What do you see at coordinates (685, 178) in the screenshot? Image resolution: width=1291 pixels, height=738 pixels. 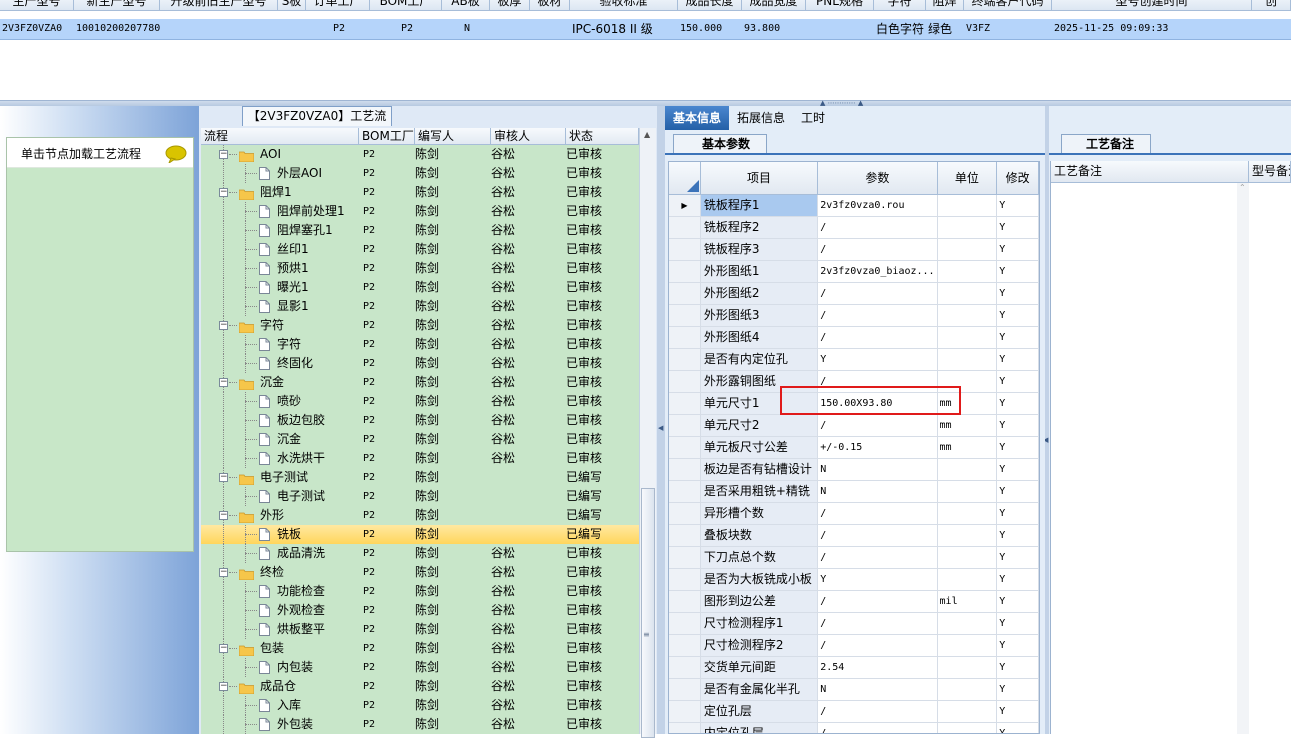 I see `select-all-corner` at bounding box center [685, 178].